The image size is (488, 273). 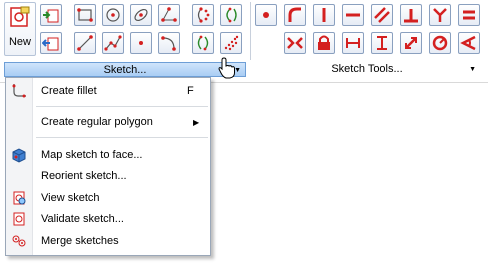 I want to click on point-icon, so click(x=141, y=43).